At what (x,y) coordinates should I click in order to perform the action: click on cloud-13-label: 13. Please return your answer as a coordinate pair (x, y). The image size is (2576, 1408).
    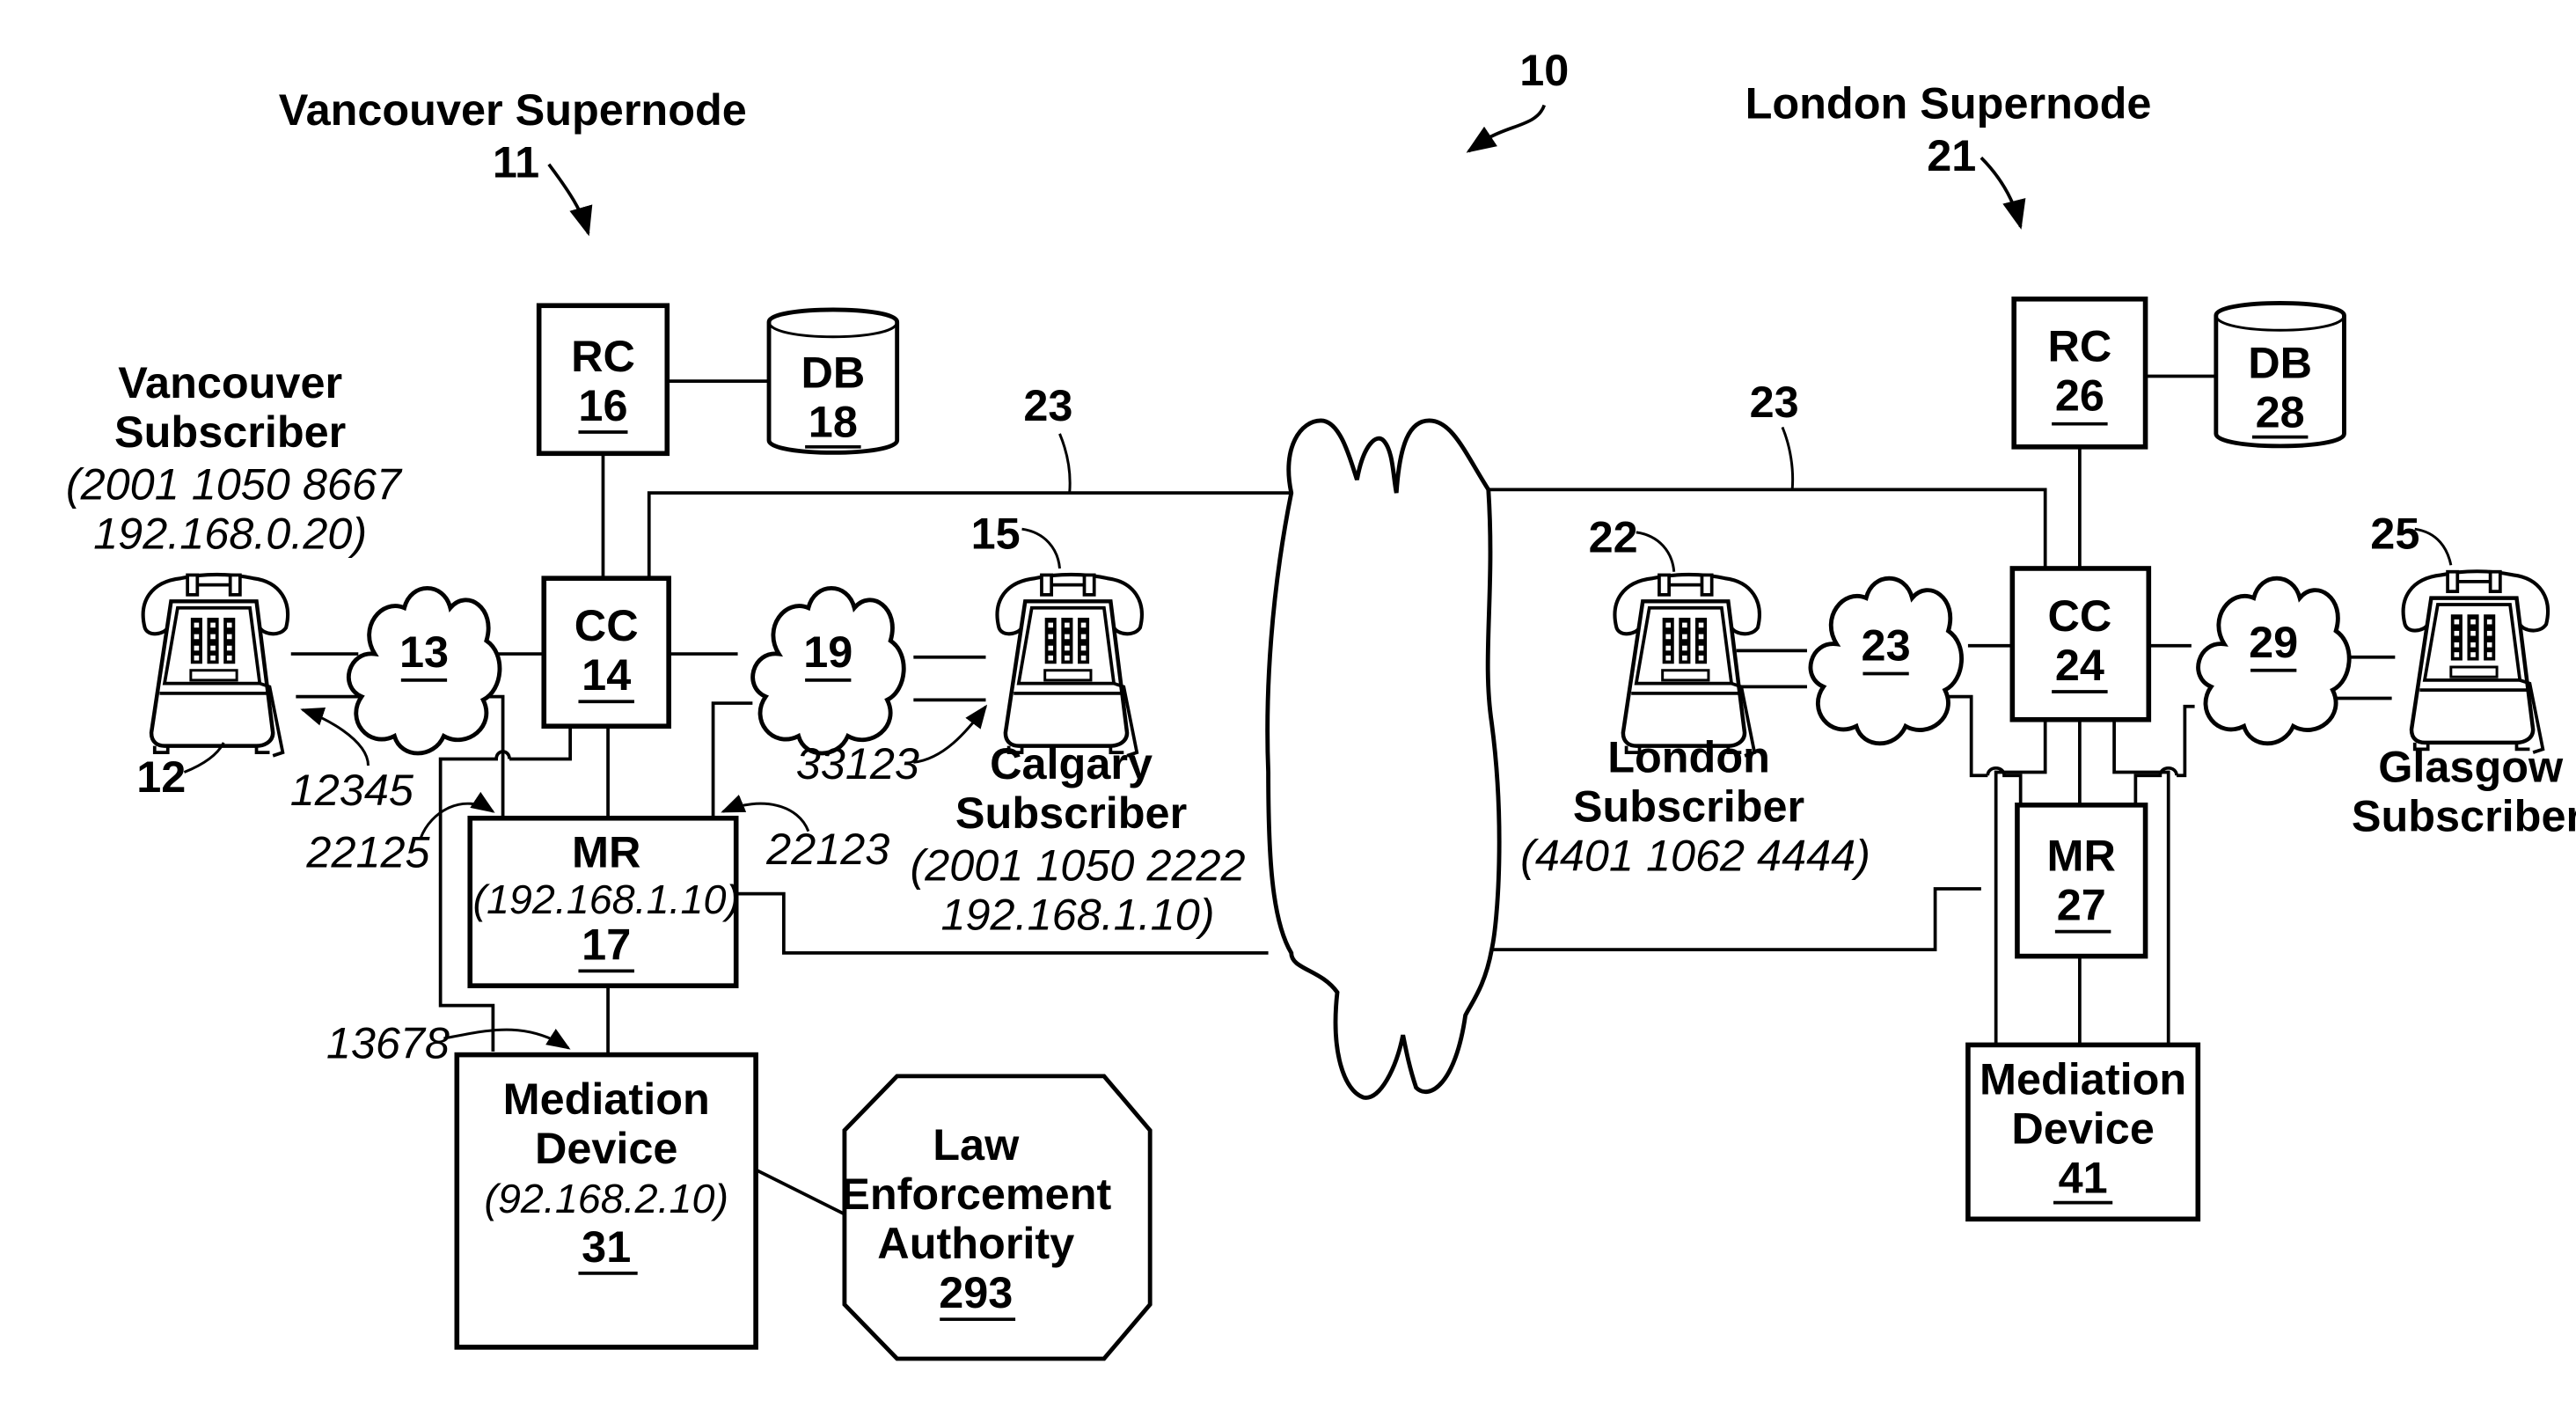
    Looking at the image, I should click on (424, 652).